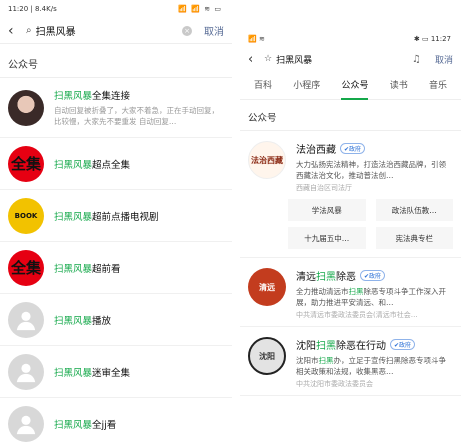  I want to click on status-icons-left: 📶 ≋, so click(256, 39).